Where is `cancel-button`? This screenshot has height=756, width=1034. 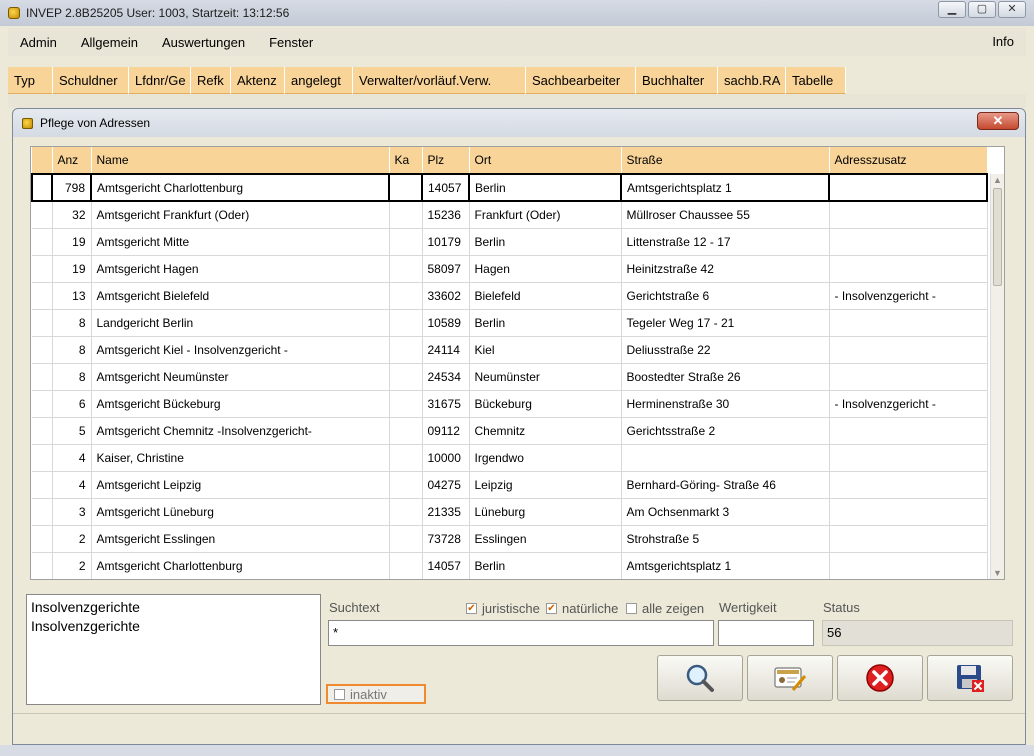 cancel-button is located at coordinates (880, 678).